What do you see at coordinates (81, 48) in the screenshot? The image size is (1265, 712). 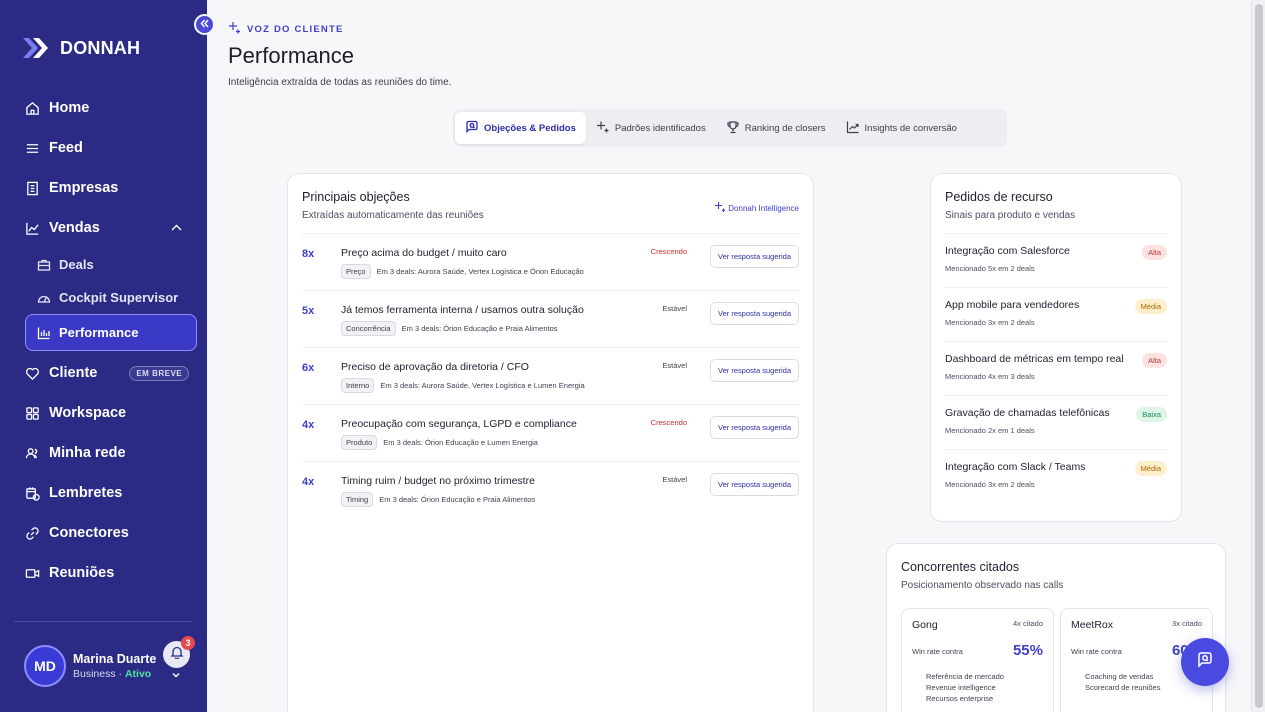 I see `brand: DONNAH` at bounding box center [81, 48].